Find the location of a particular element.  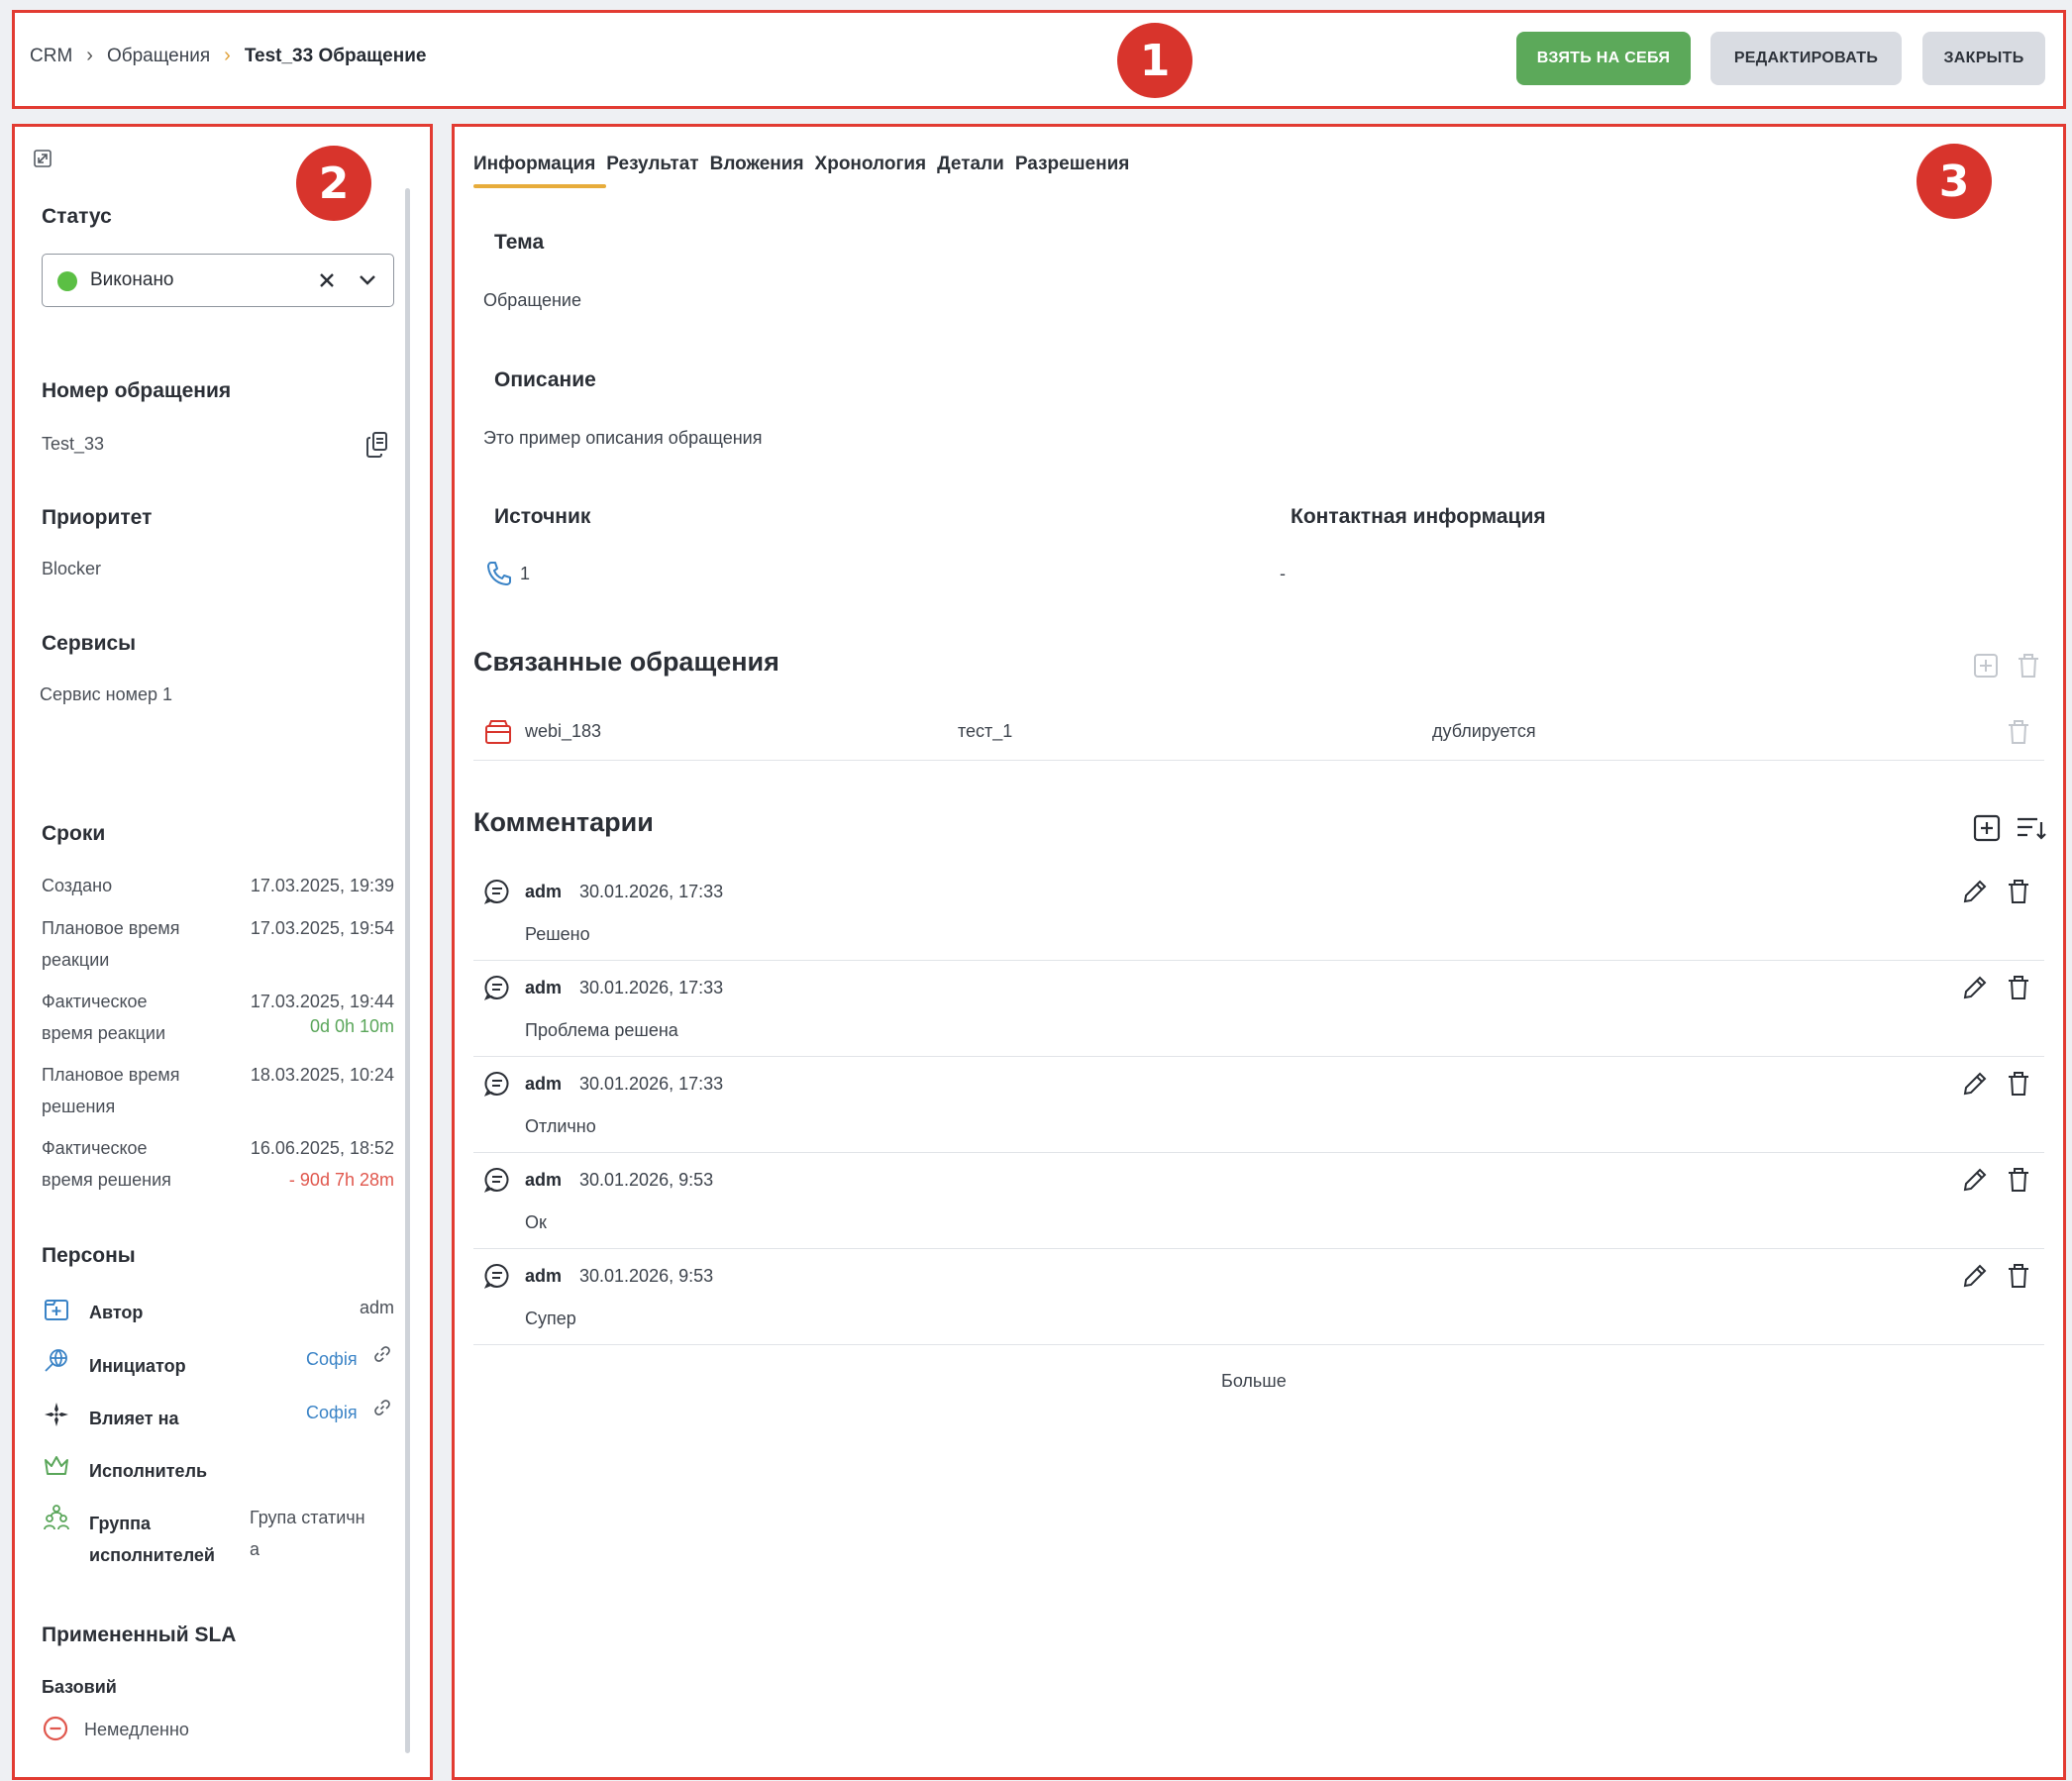

author-icon is located at coordinates (57, 1308).